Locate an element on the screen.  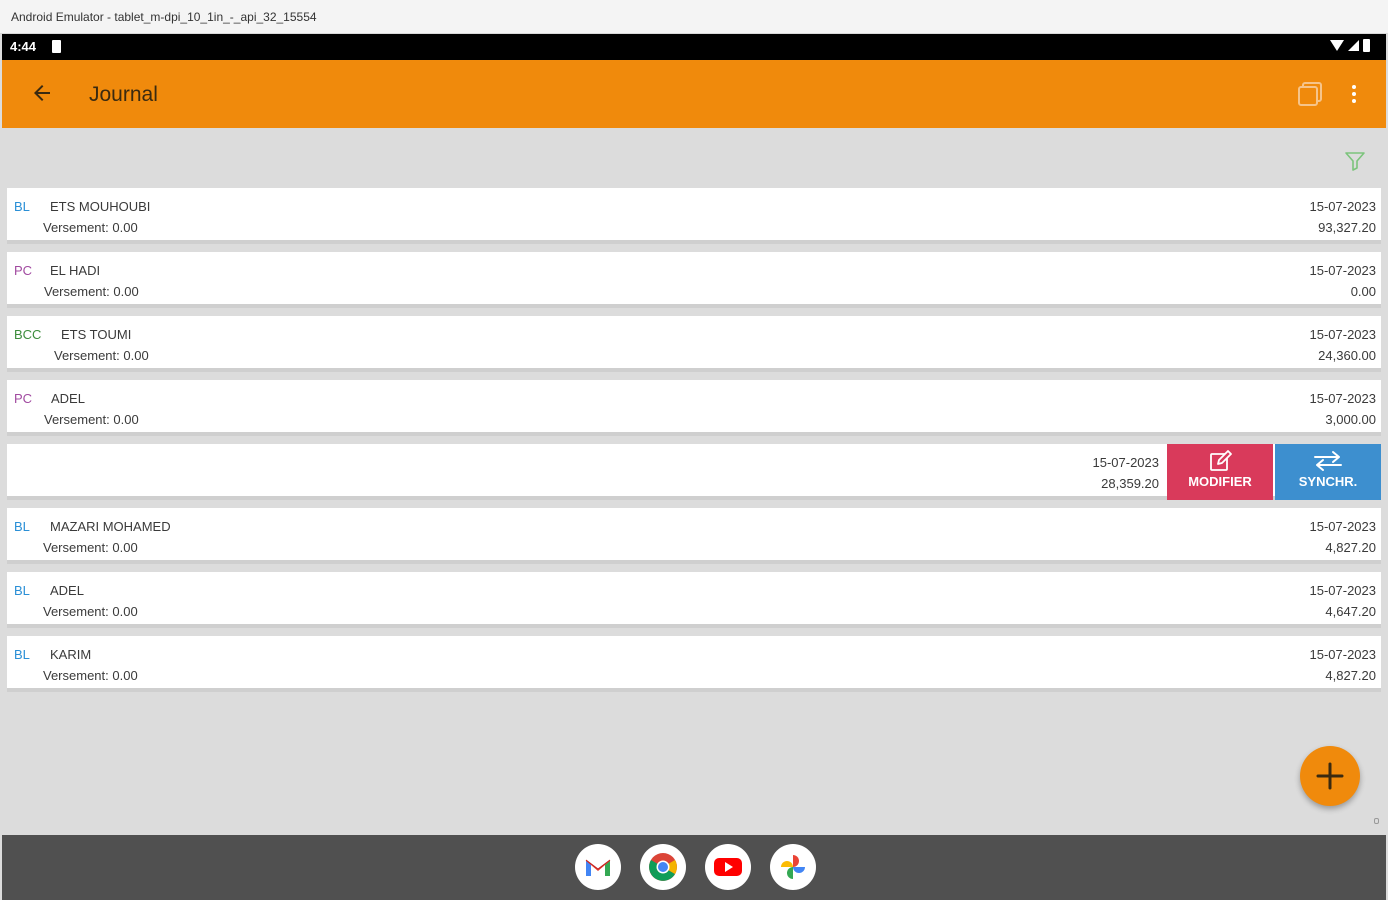
client-name: ETS MOUHOUBI is located at coordinates (100, 206).